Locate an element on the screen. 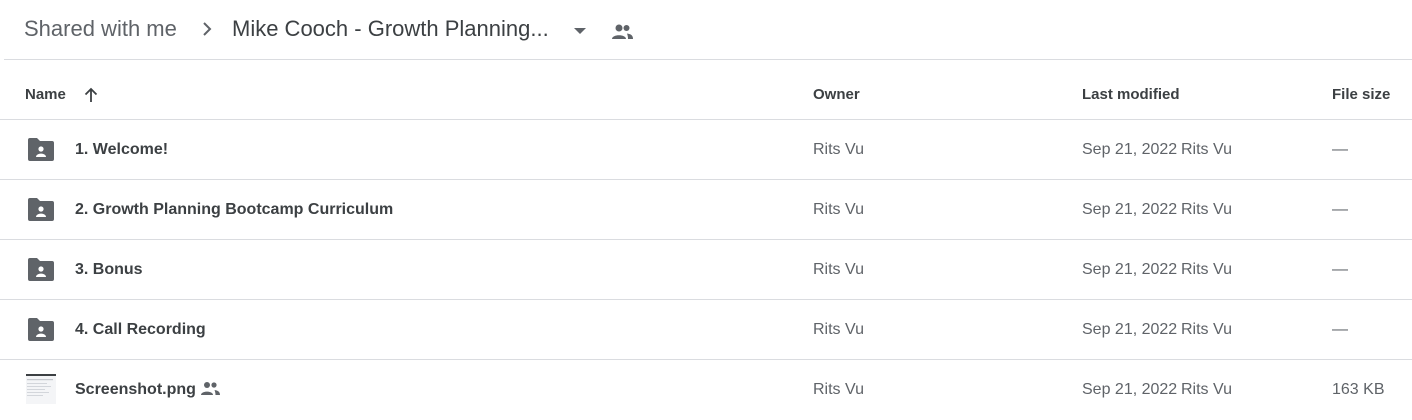 Image resolution: width=1412 pixels, height=420 pixels. file-name: 2. Growth Planning Bootcamp Curriculum is located at coordinates (234, 210).